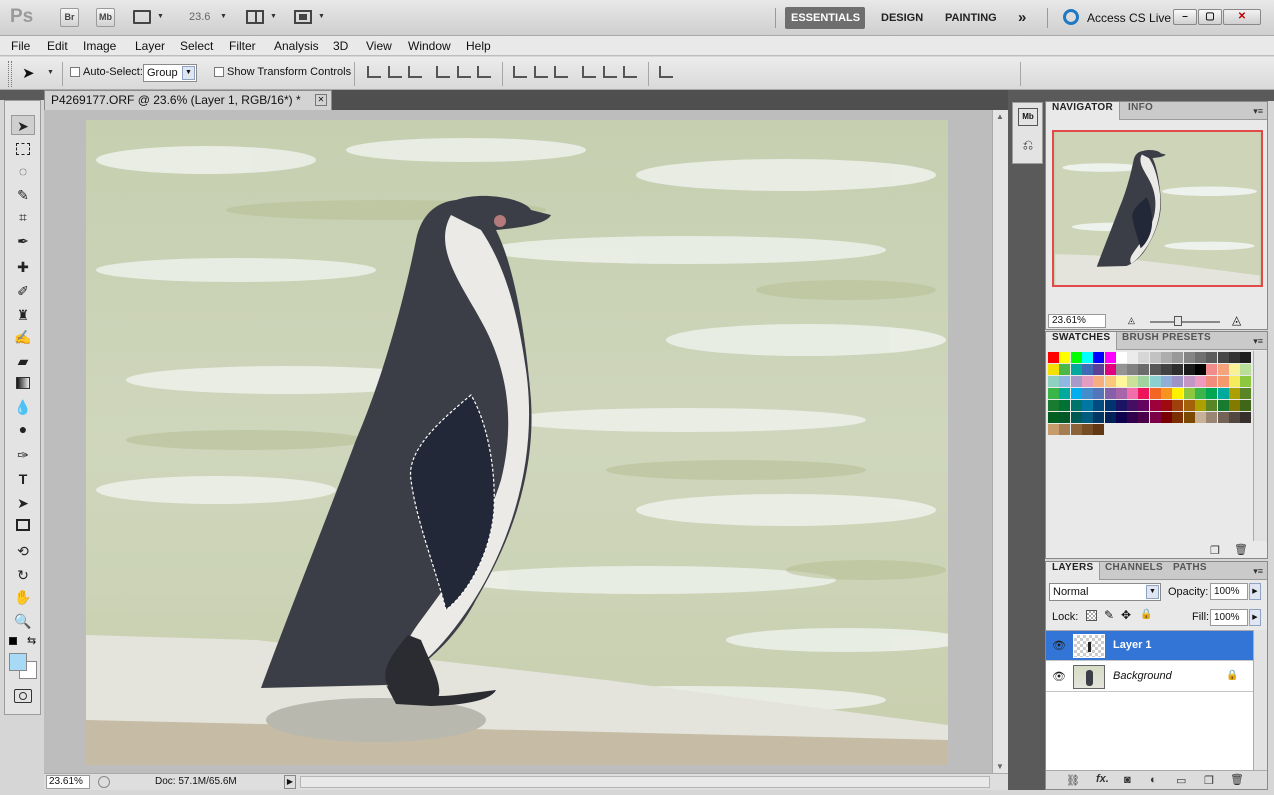  What do you see at coordinates (1105, 592) in the screenshot?
I see `blend-mode-dropdown: Normal ▼` at bounding box center [1105, 592].